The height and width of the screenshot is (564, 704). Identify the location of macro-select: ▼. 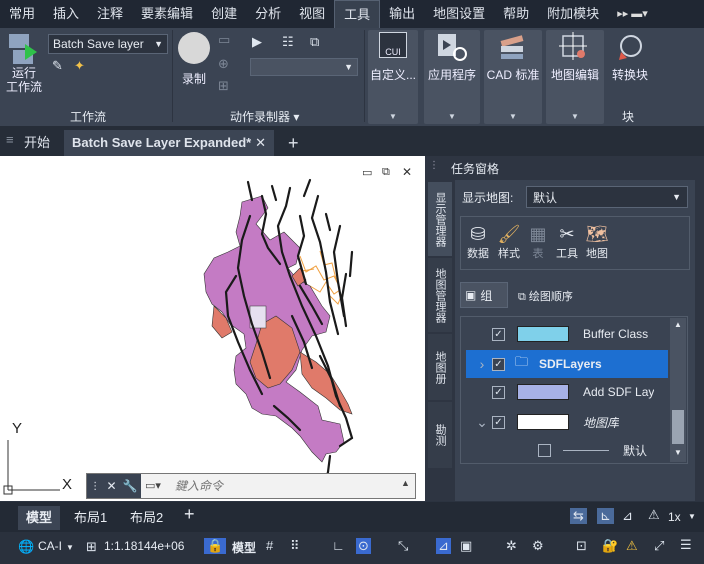
(304, 67).